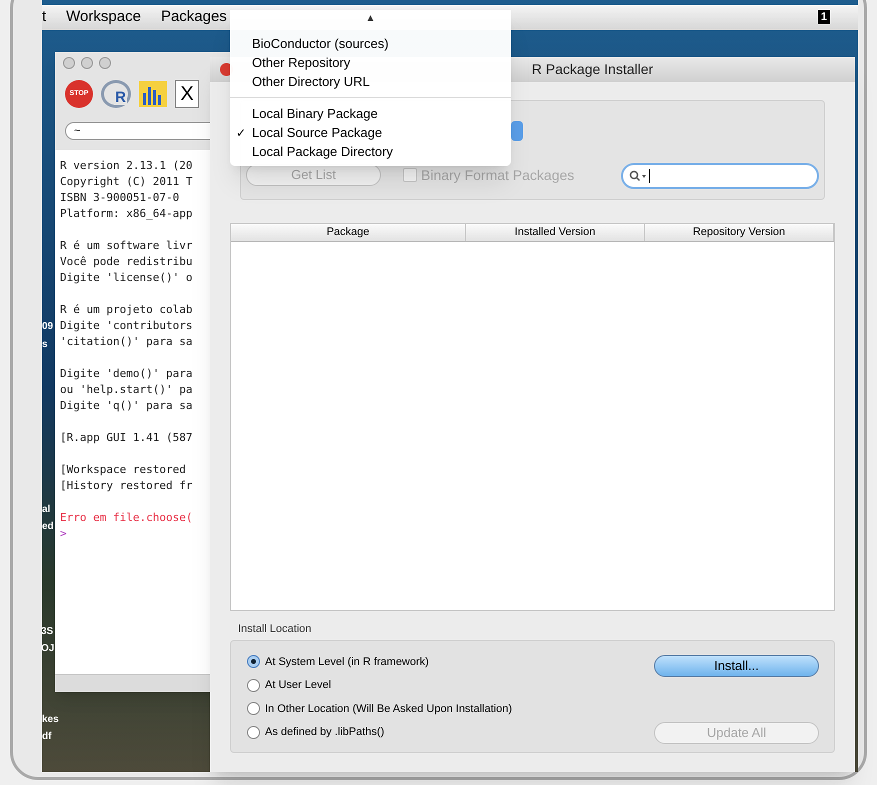  What do you see at coordinates (592, 69) in the screenshot?
I see `window-title: R Package Installer` at bounding box center [592, 69].